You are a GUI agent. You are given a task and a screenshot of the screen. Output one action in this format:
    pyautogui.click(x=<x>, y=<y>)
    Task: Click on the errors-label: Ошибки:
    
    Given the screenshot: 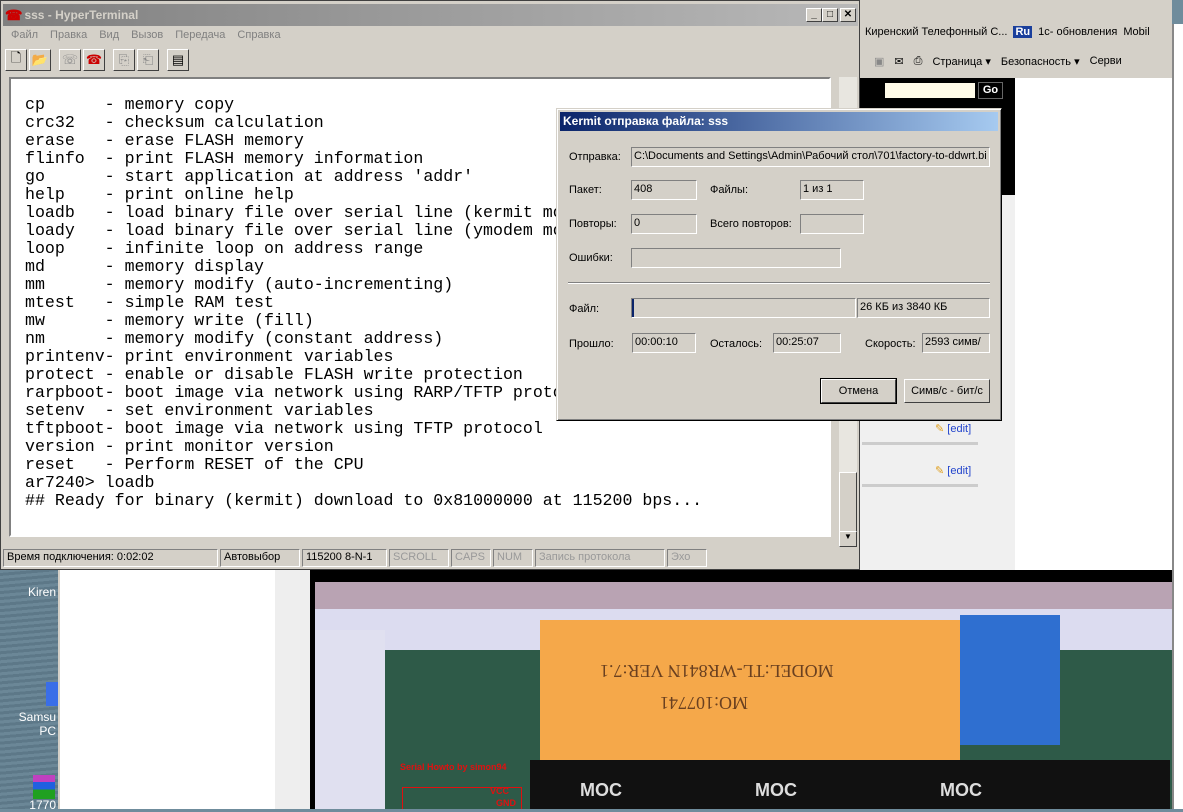 What is the action you would take?
    pyautogui.click(x=591, y=258)
    